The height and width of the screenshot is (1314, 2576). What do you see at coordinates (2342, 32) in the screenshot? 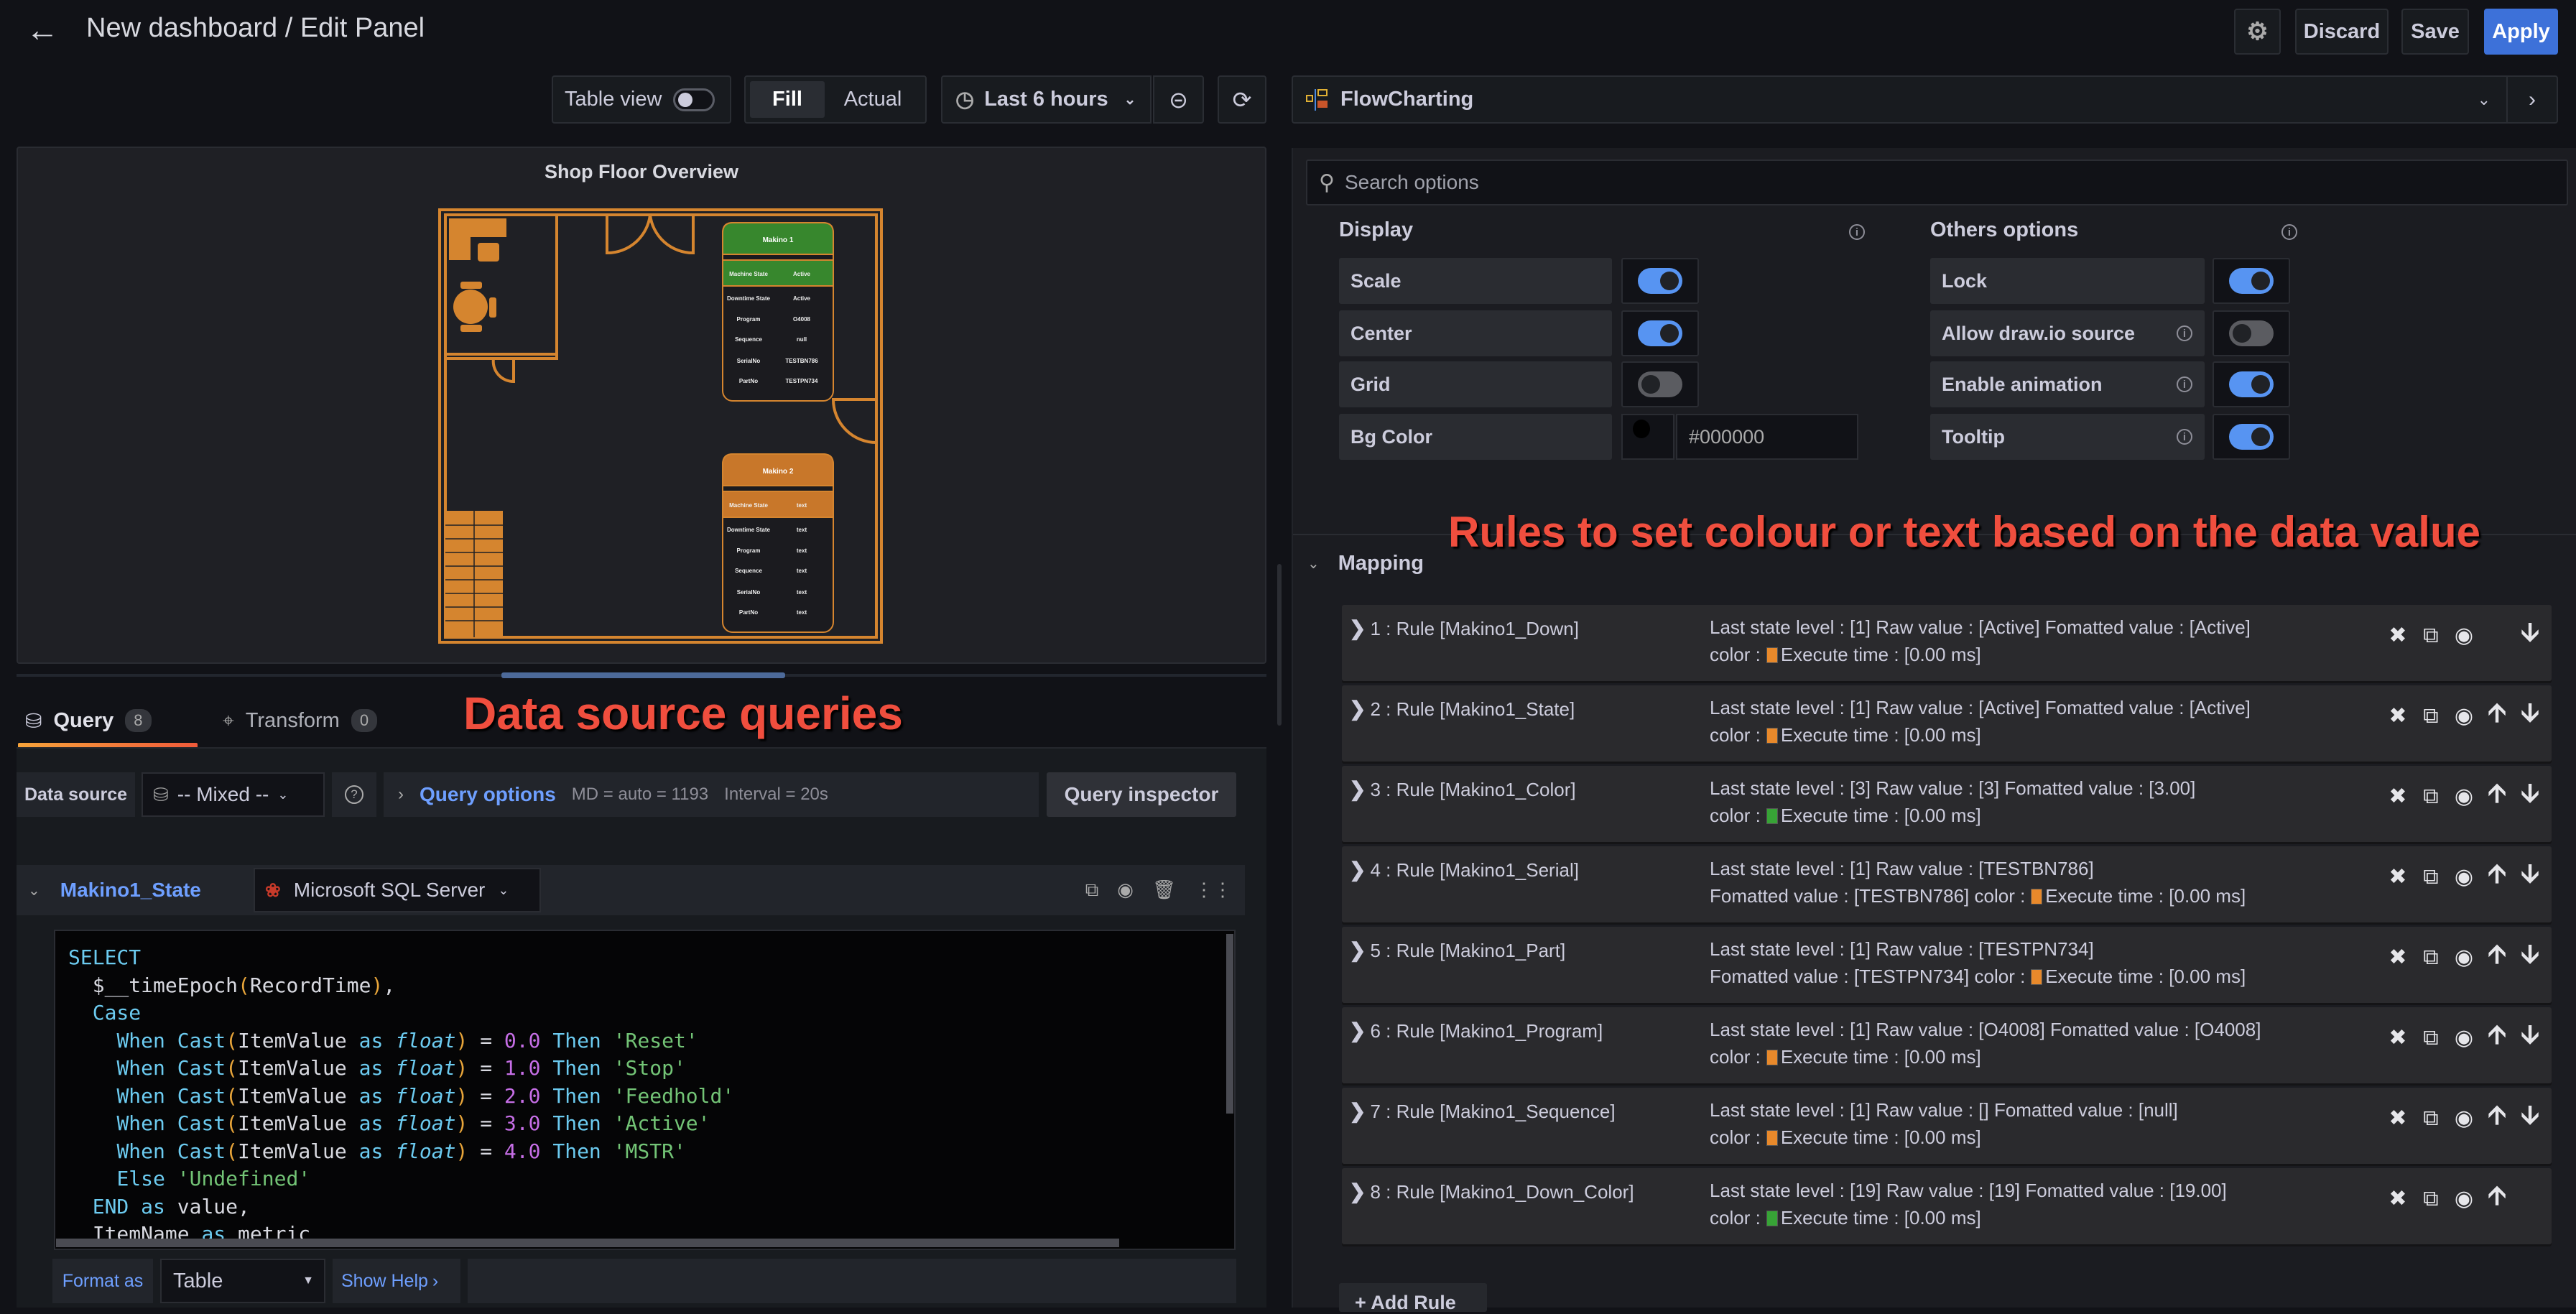
I see `discard-button: Discard` at bounding box center [2342, 32].